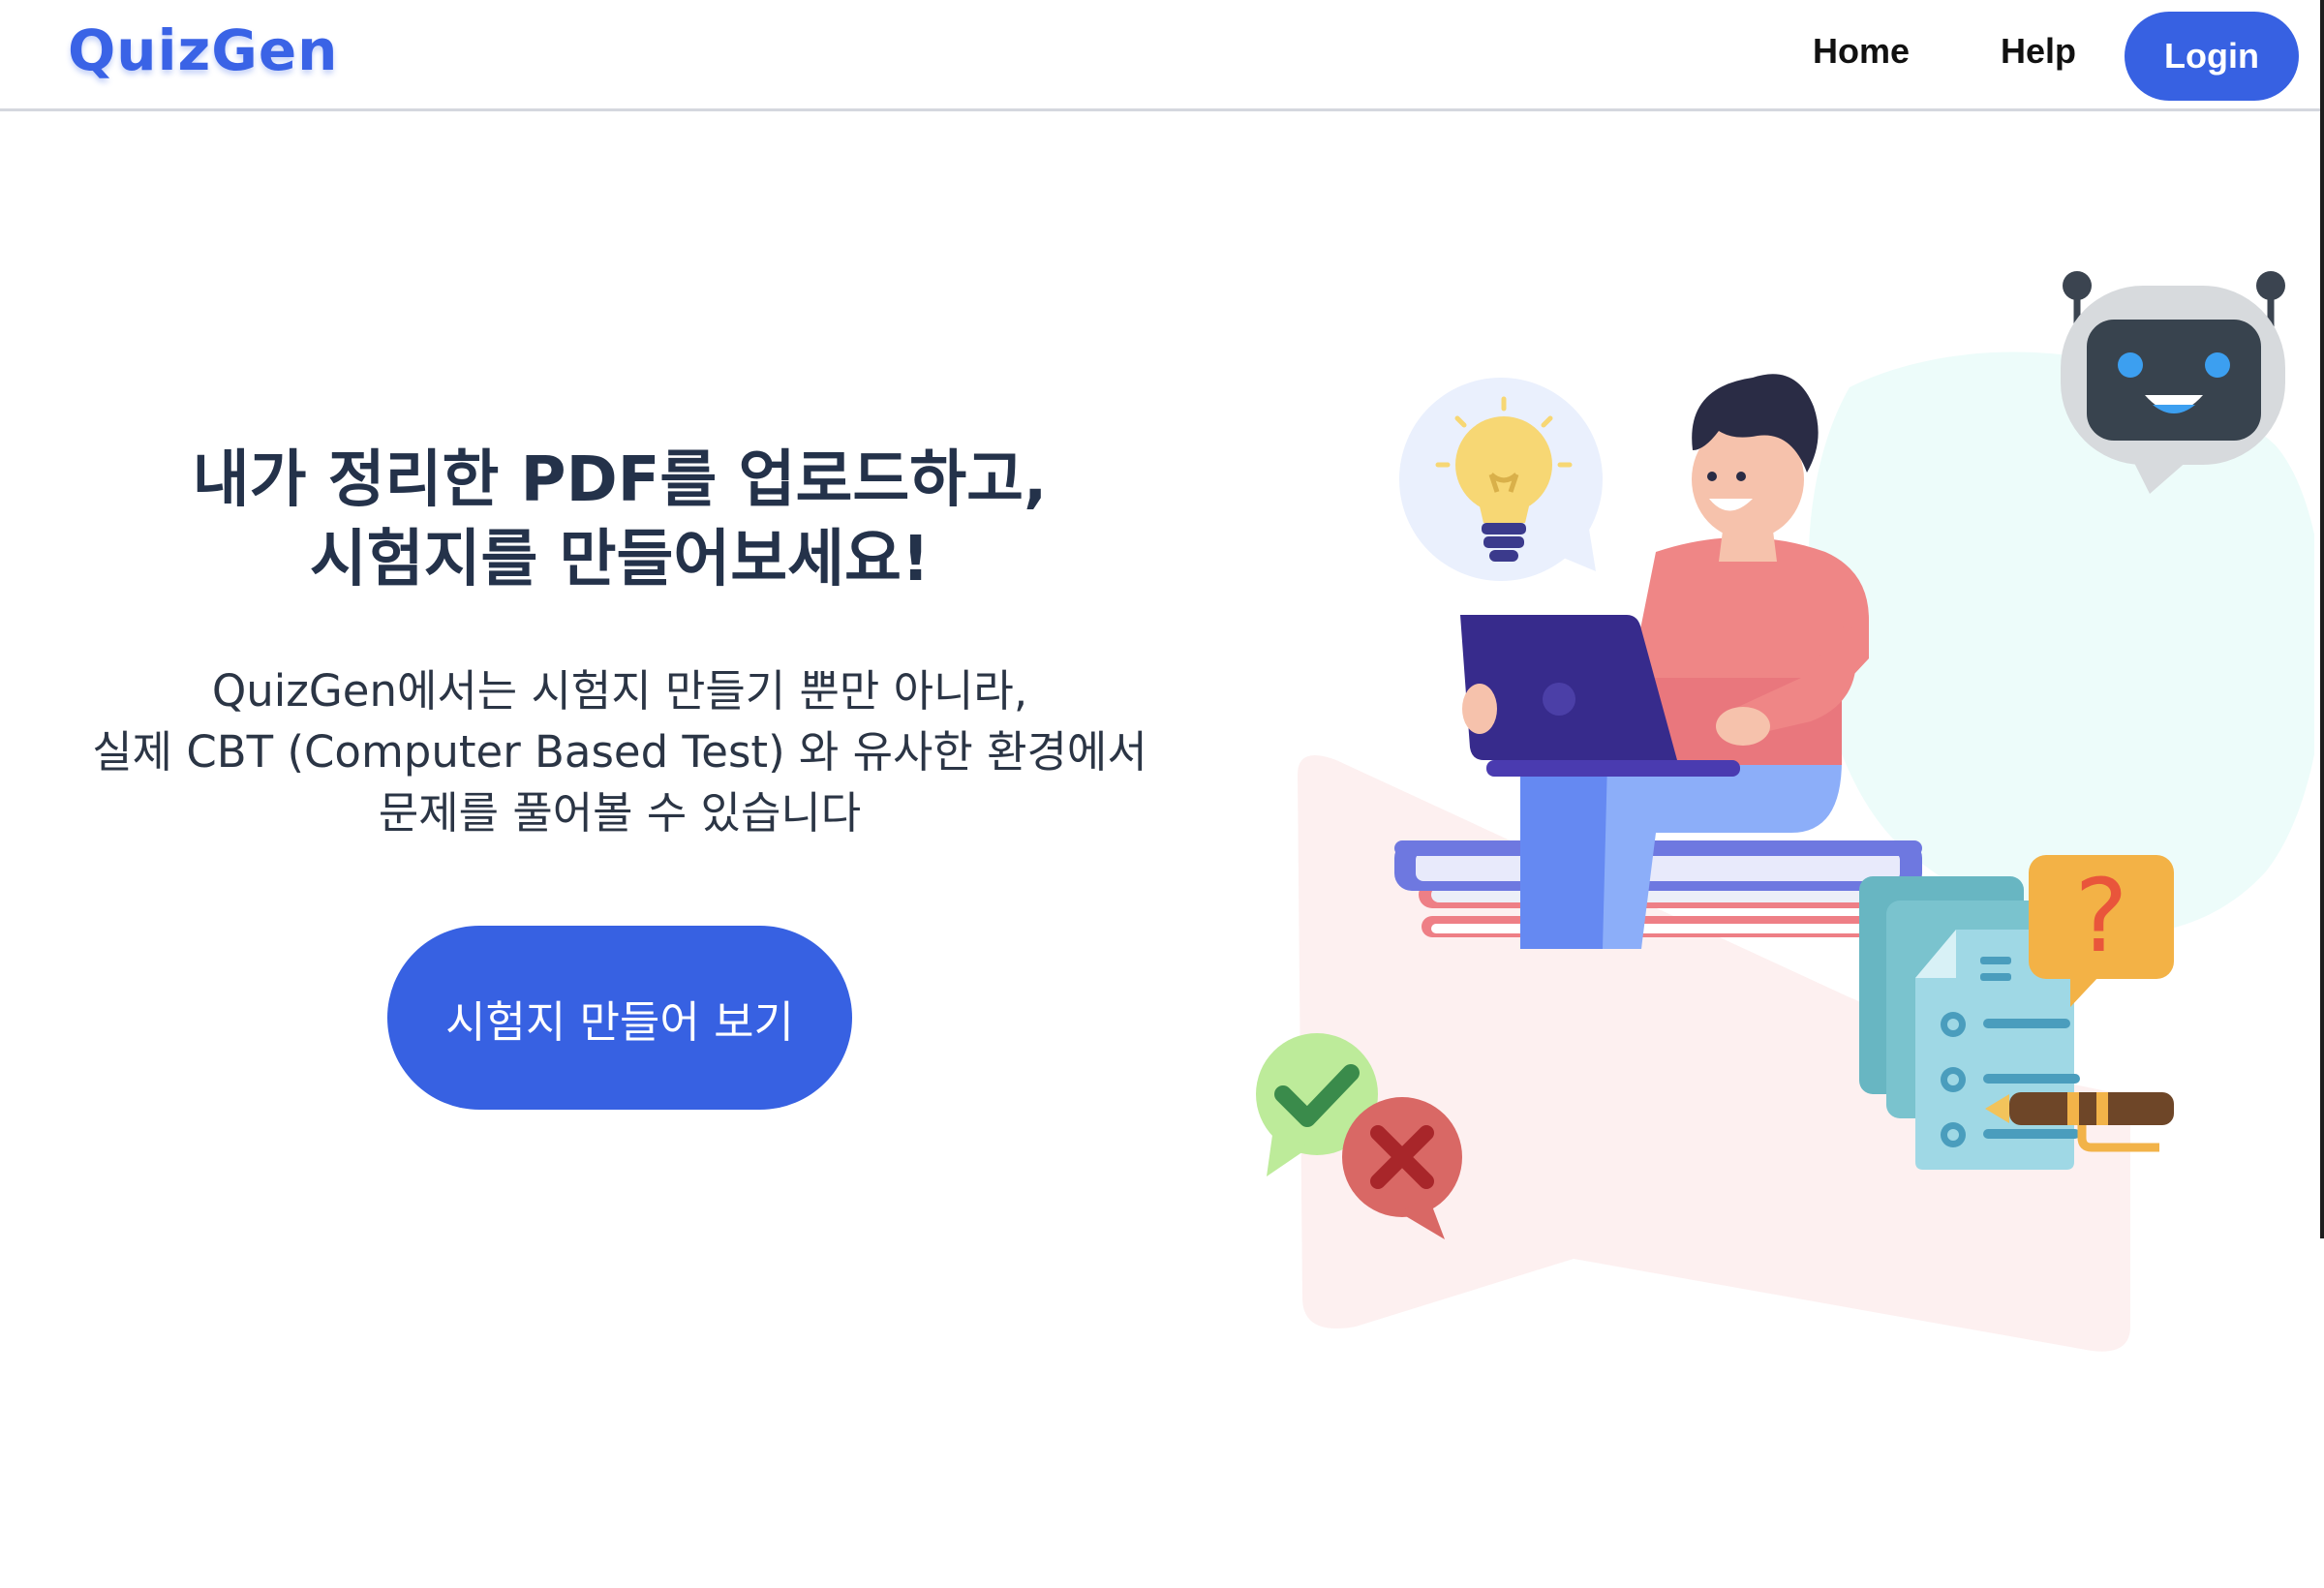 This screenshot has width=2324, height=1588. I want to click on hero-desc-line: 실제 CBT (Computer Based Test) 와 유사한 환경에서, so click(619, 752).